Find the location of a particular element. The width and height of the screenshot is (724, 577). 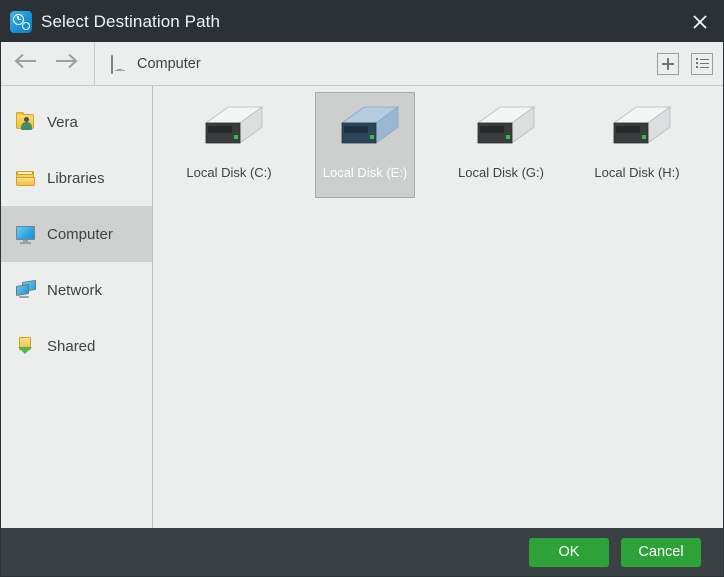

close-icon is located at coordinates (700, 21).